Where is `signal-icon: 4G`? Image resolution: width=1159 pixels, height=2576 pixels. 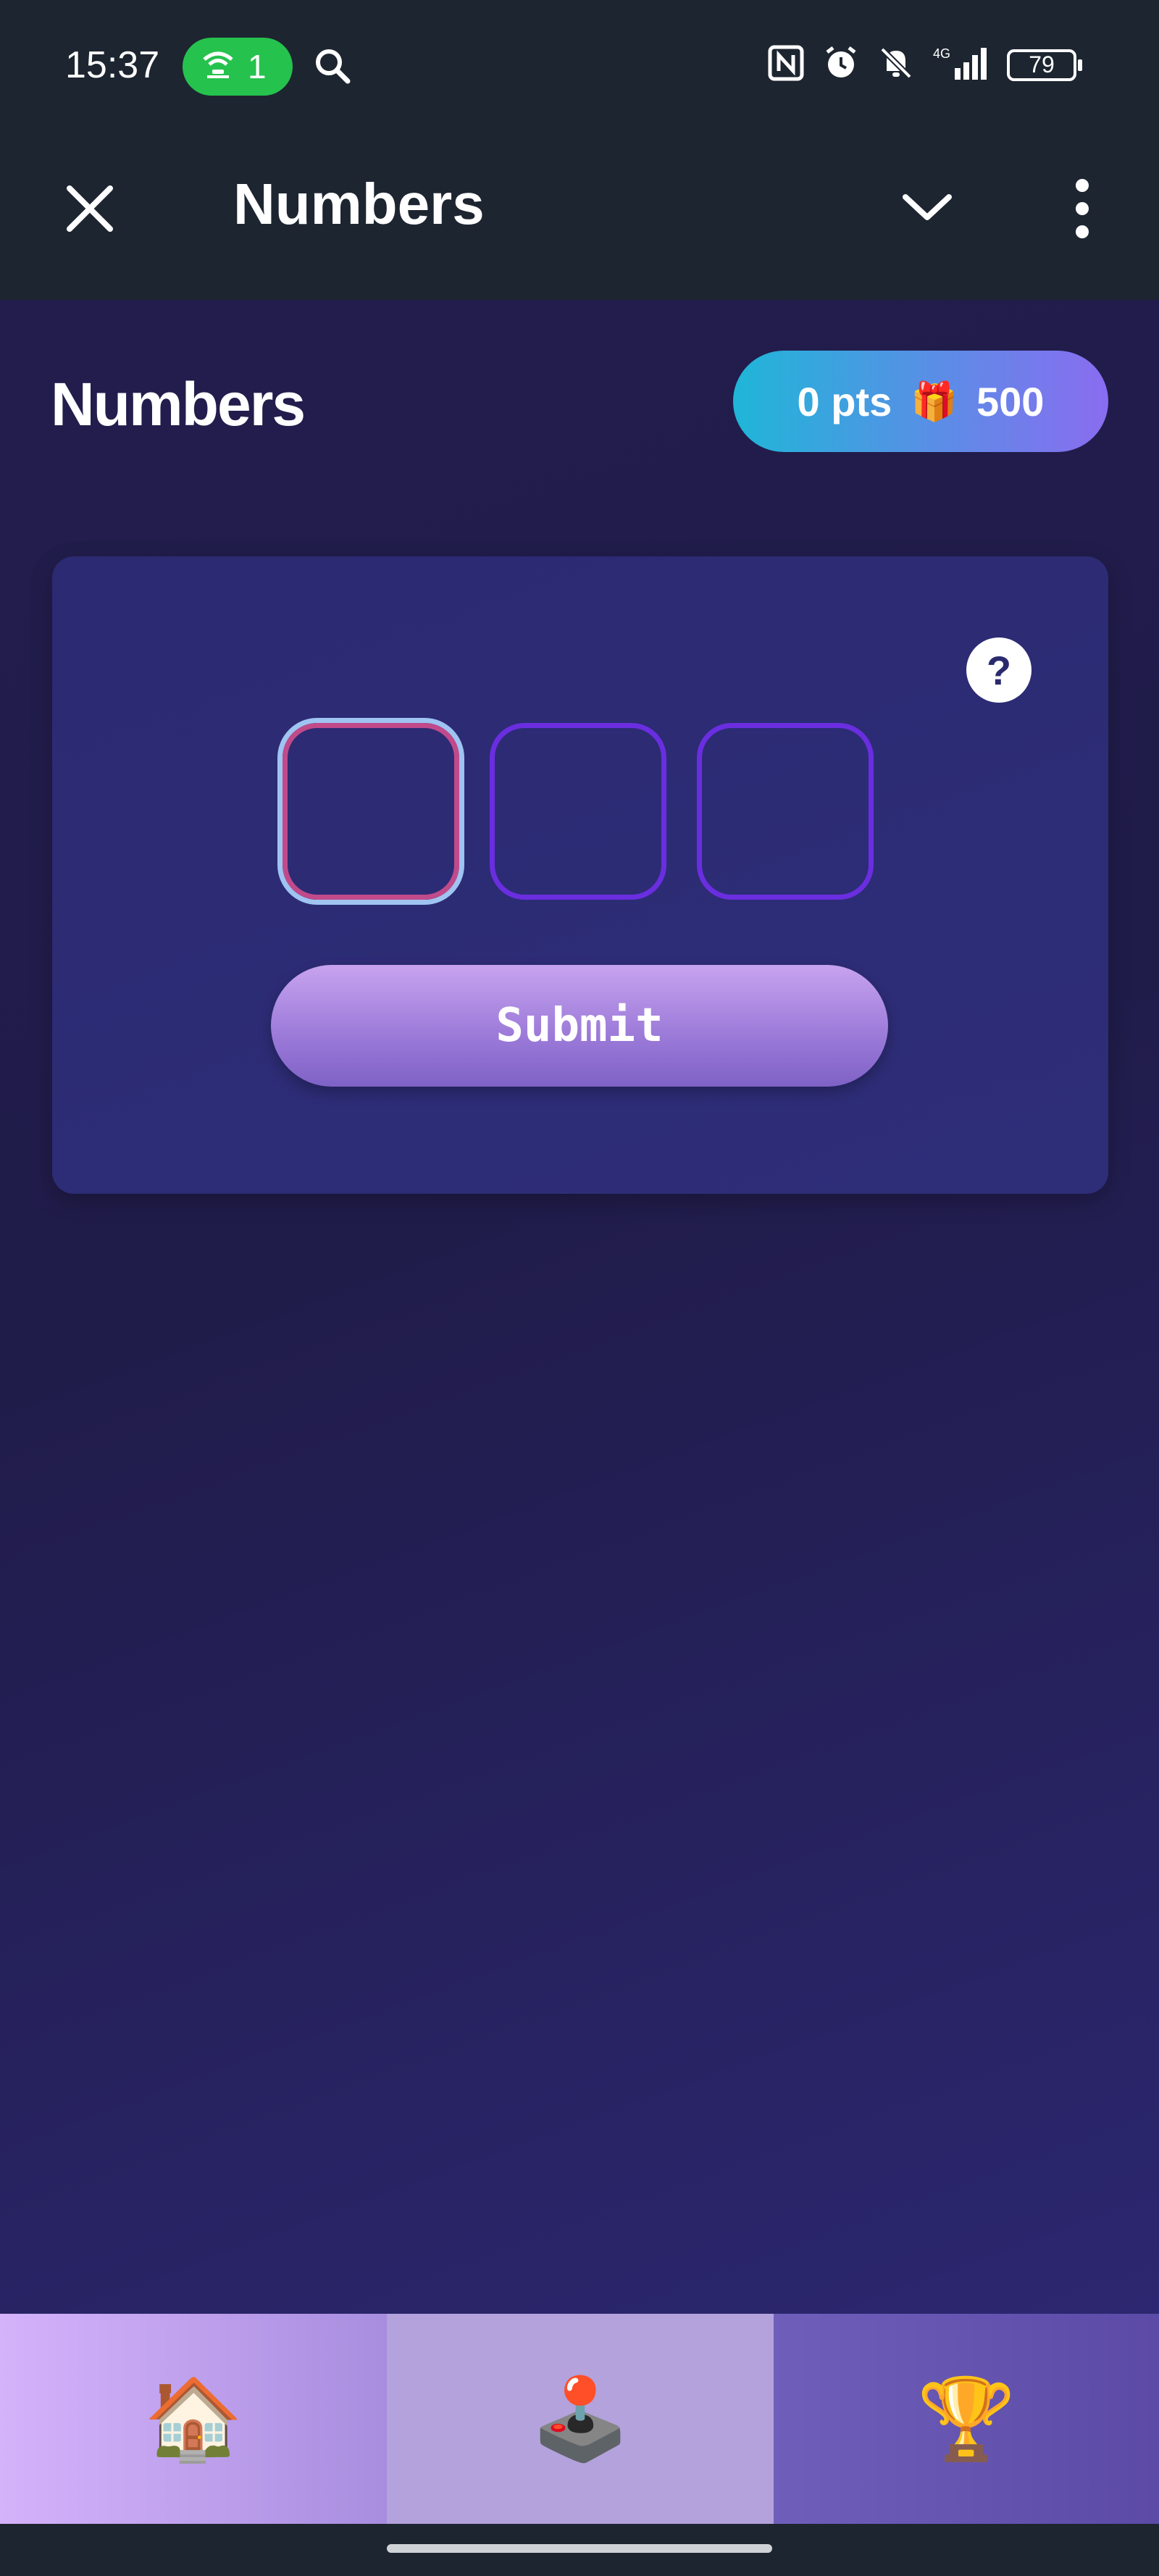
signal-icon: 4G is located at coordinates (960, 65).